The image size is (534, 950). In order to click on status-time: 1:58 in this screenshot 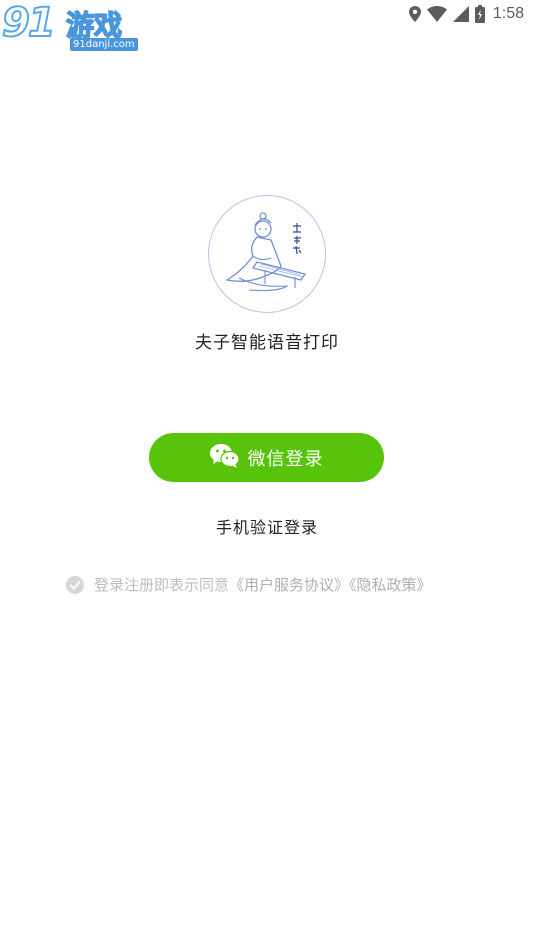, I will do `click(508, 13)`.